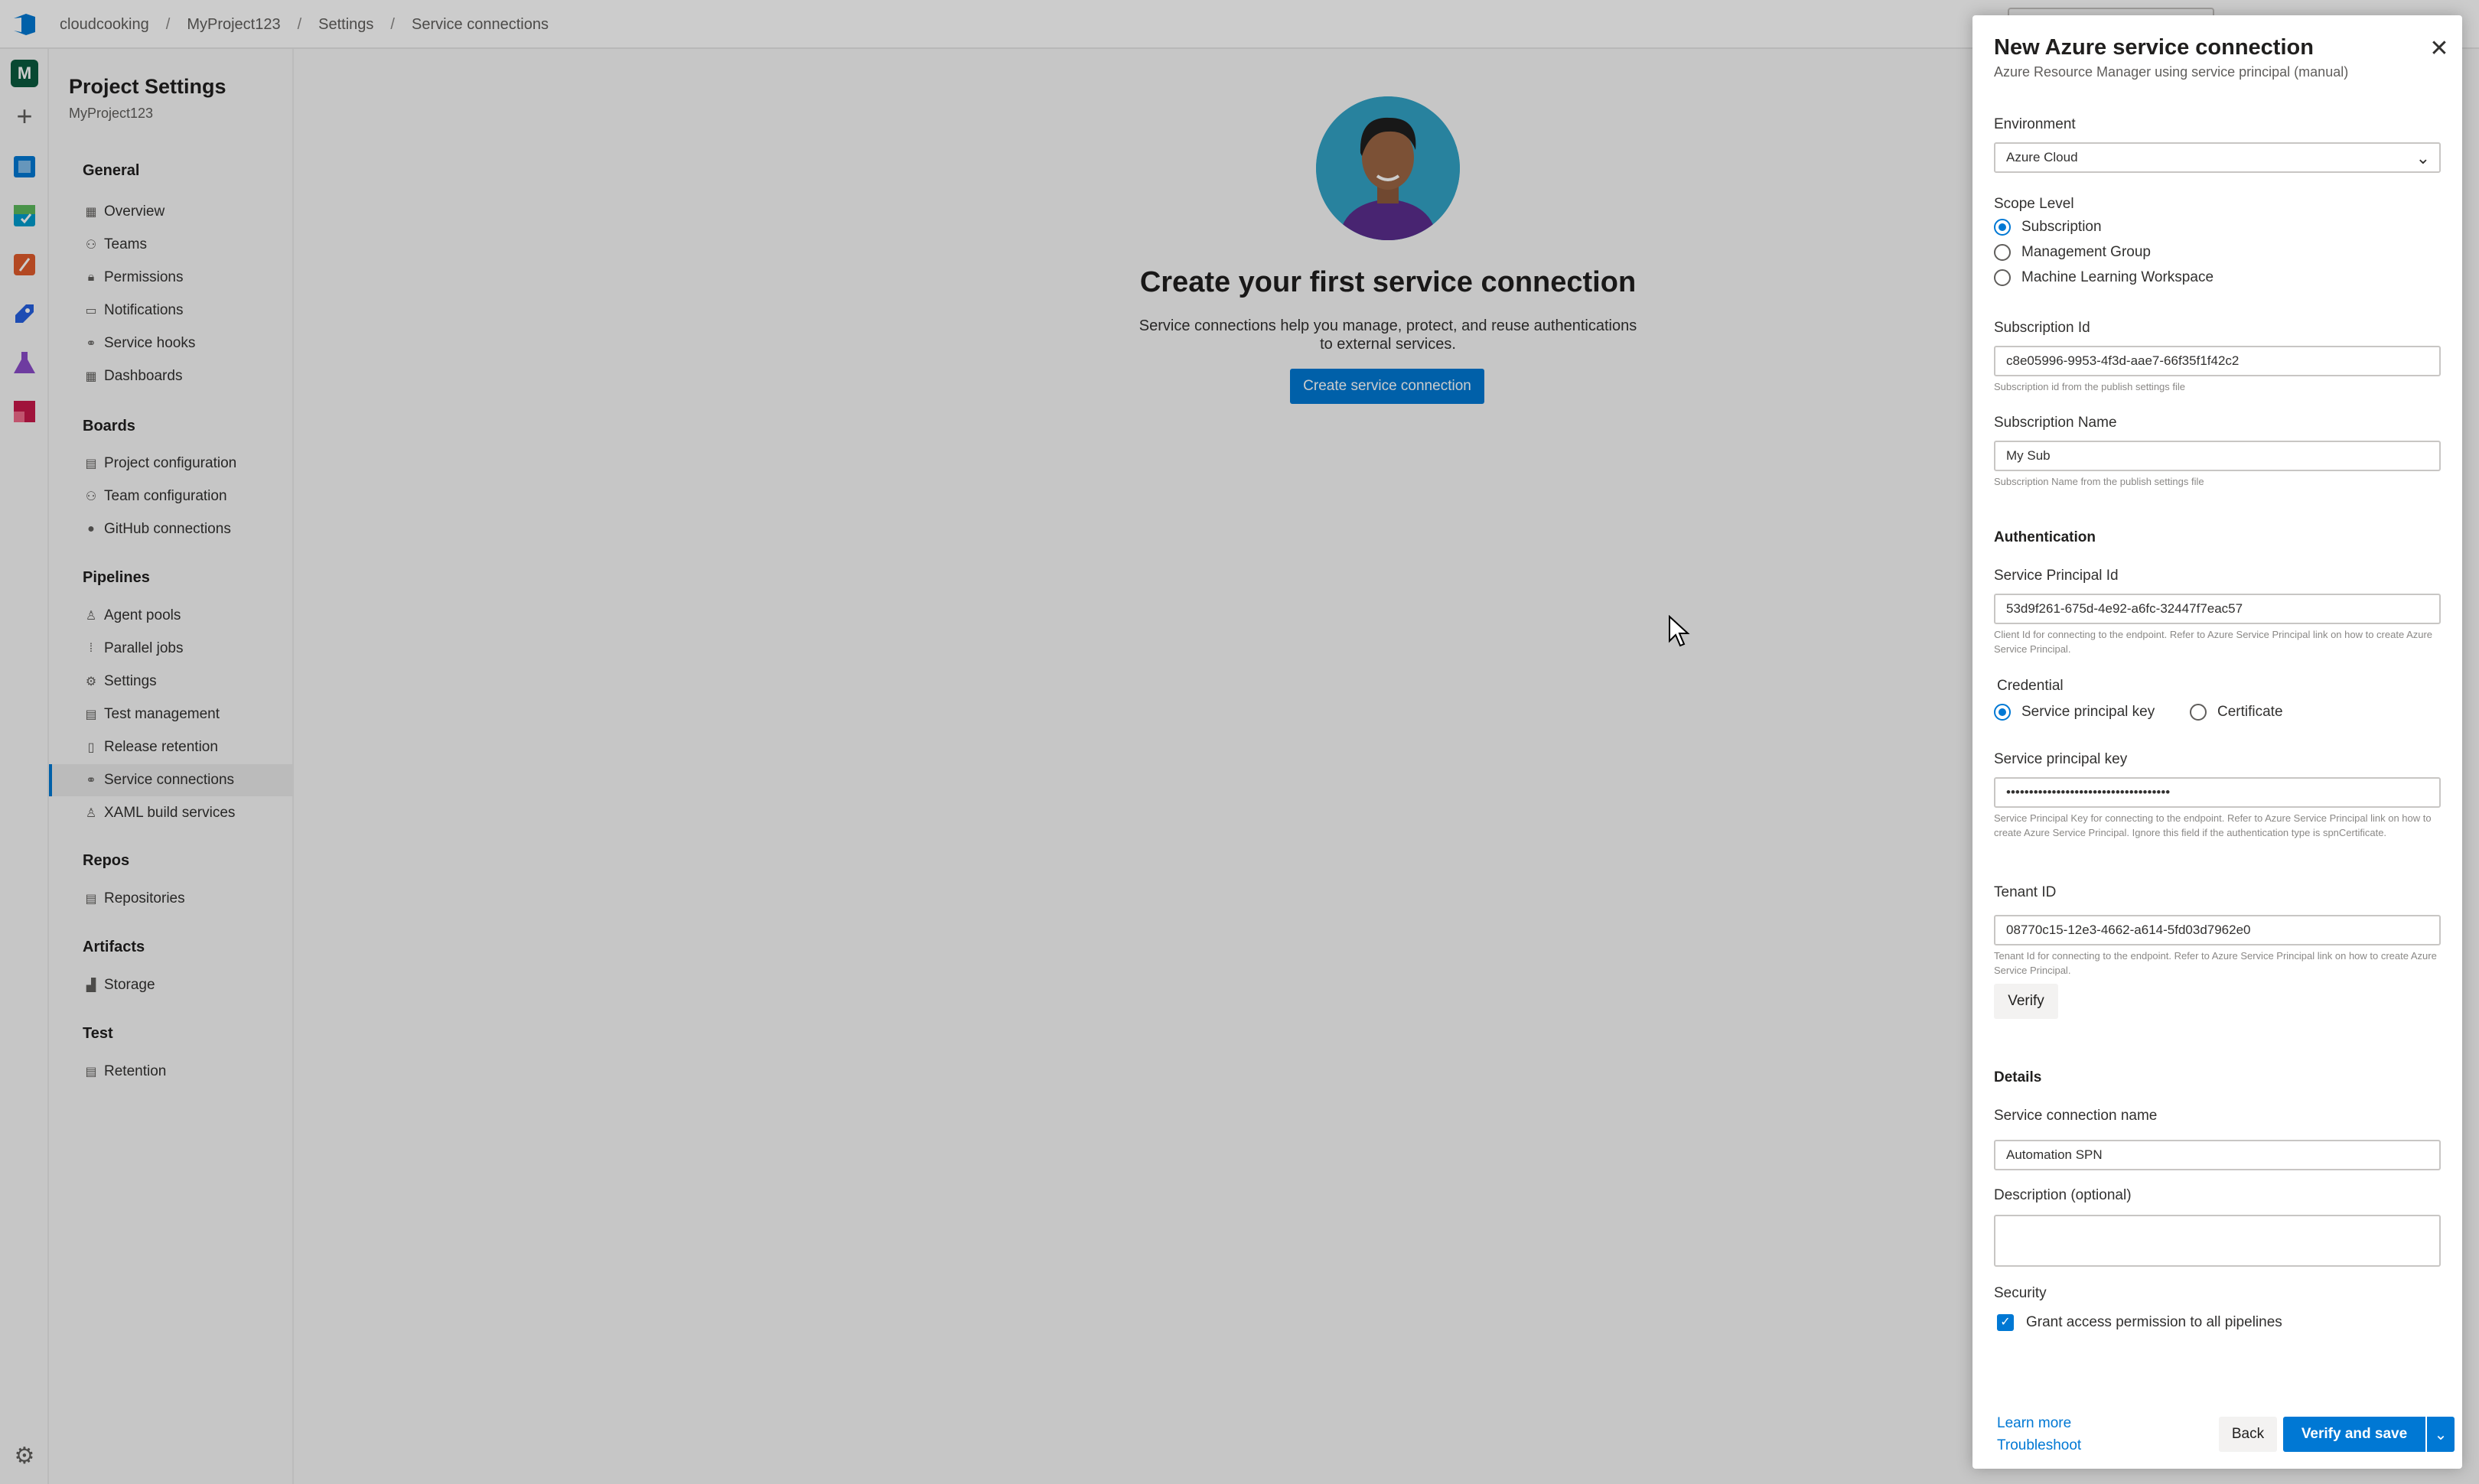  Describe the element at coordinates (2439, 49) in the screenshot. I see `close-icon: ✕` at that location.